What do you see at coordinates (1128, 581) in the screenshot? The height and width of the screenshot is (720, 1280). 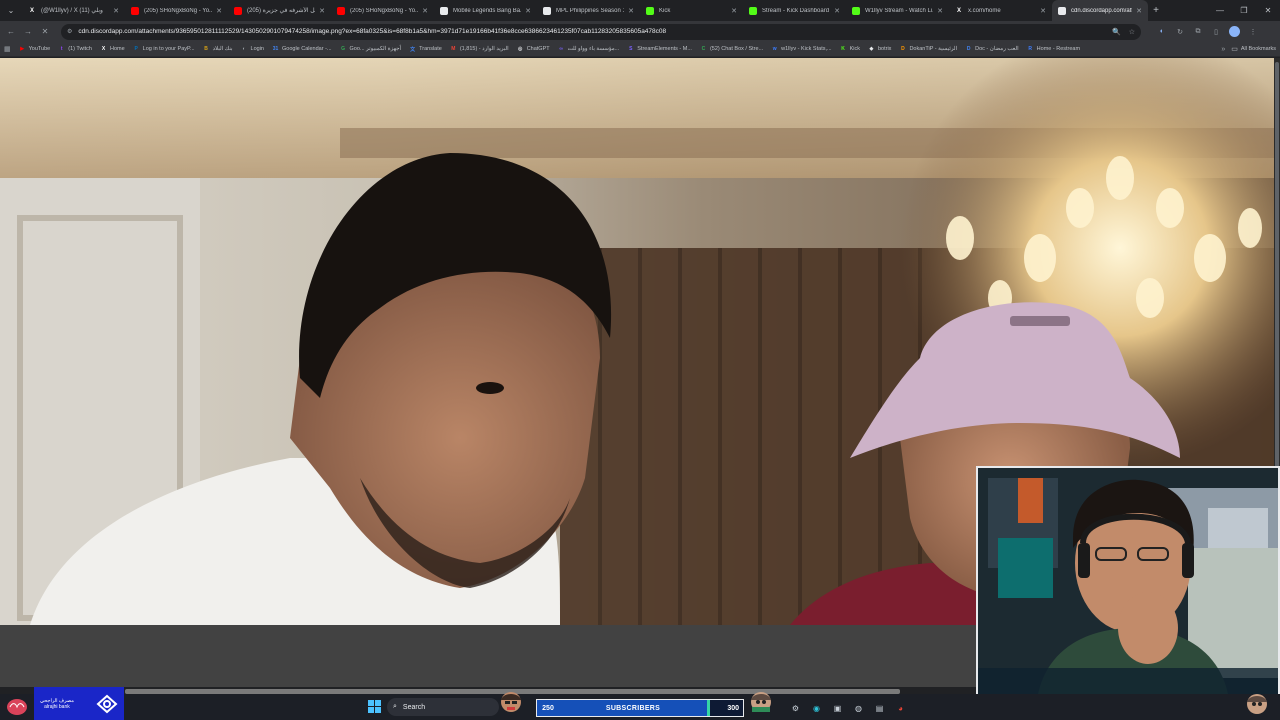 I see `webcam-overlay` at bounding box center [1128, 581].